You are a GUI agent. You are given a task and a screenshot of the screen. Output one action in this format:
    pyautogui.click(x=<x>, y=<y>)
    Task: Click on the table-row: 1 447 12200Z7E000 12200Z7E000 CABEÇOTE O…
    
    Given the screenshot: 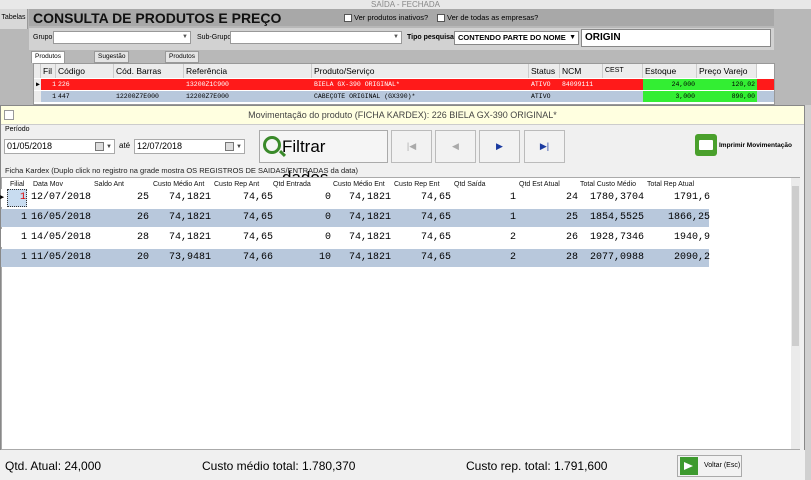 What is the action you would take?
    pyautogui.click(x=404, y=96)
    